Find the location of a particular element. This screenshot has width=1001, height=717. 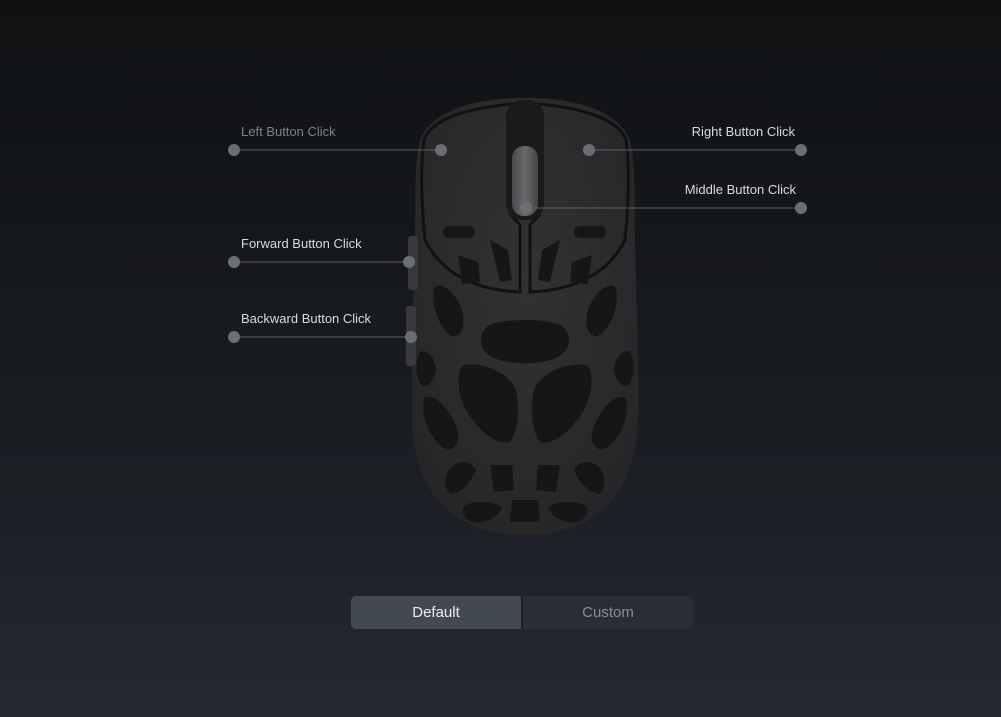

left-button-click-label: Left Button Click is located at coordinates (288, 132).